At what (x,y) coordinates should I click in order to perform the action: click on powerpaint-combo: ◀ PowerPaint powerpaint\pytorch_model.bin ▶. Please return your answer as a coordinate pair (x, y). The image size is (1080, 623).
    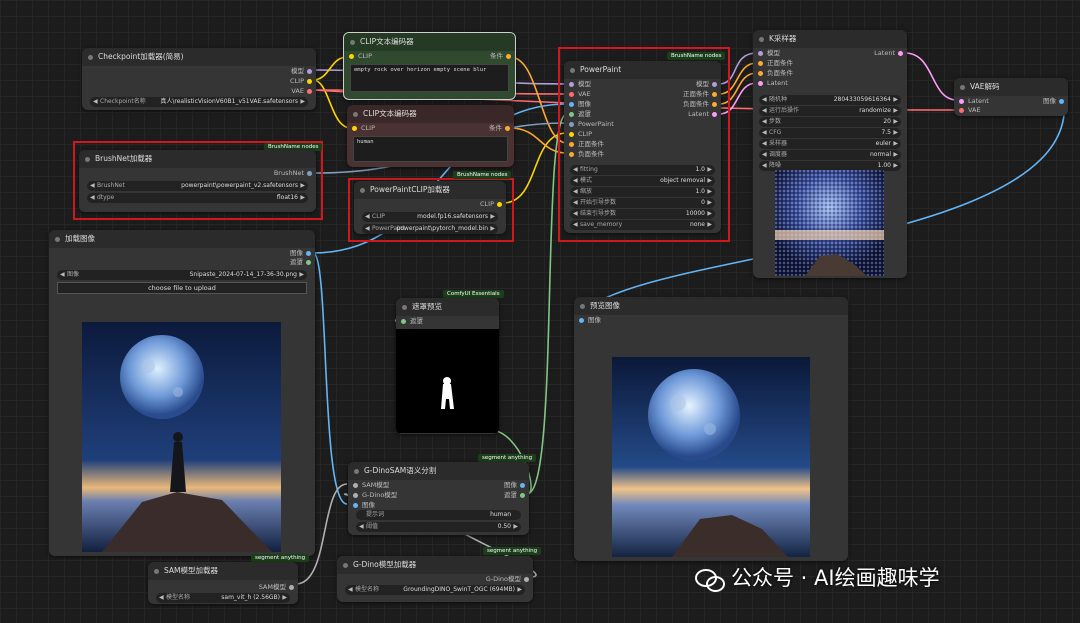
    Looking at the image, I should click on (430, 229).